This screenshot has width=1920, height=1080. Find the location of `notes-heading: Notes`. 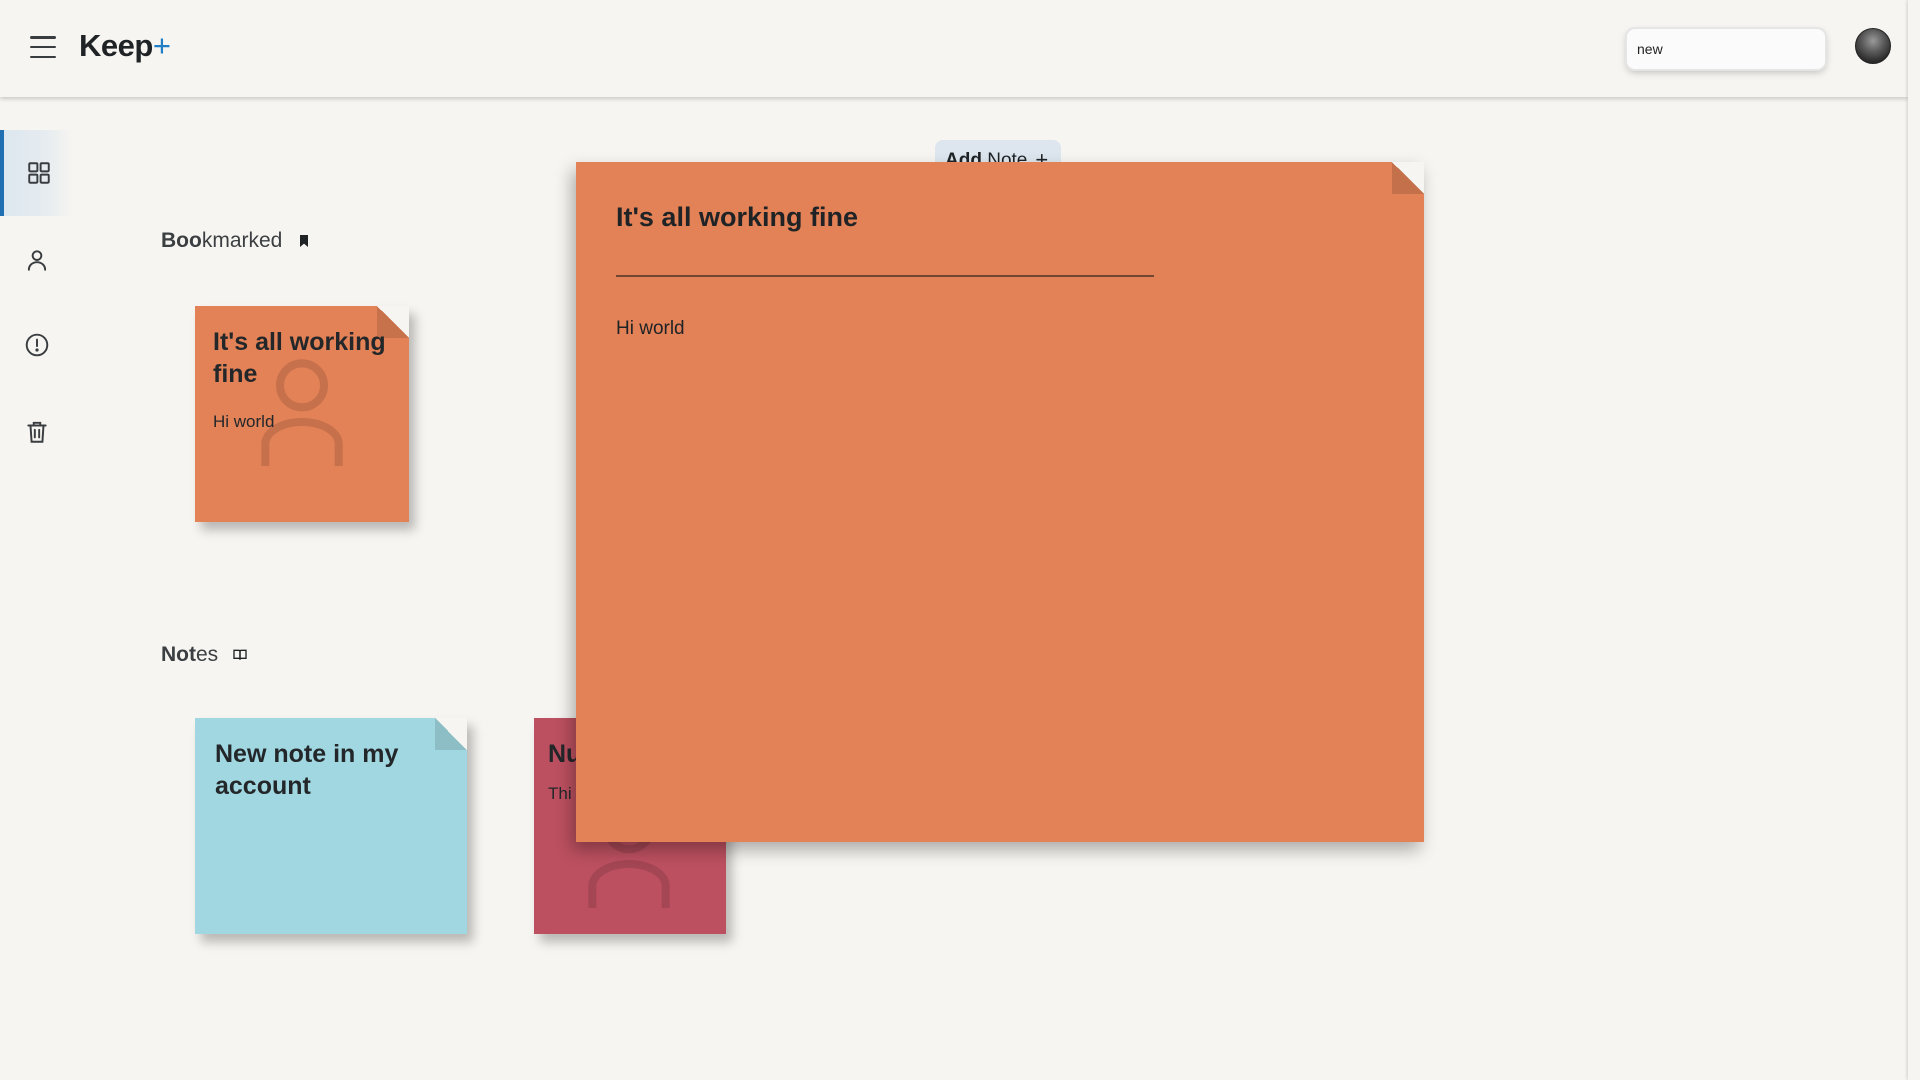

notes-heading: Notes is located at coordinates (204, 655).